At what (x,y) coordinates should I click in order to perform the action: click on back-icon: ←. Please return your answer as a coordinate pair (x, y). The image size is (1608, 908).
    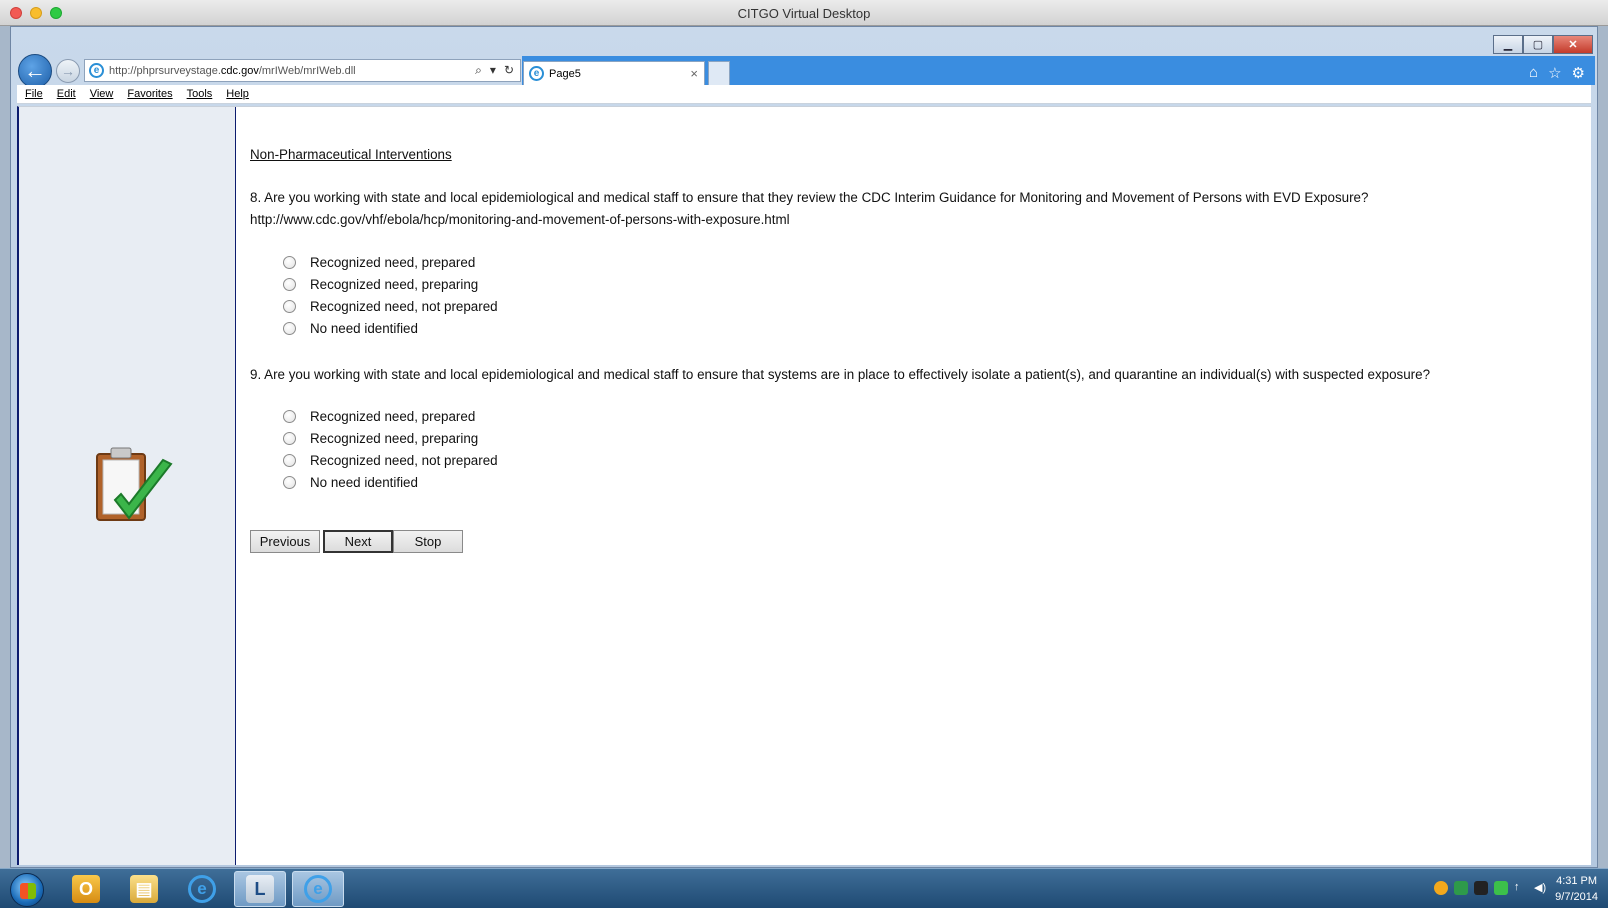
    Looking at the image, I should click on (35, 71).